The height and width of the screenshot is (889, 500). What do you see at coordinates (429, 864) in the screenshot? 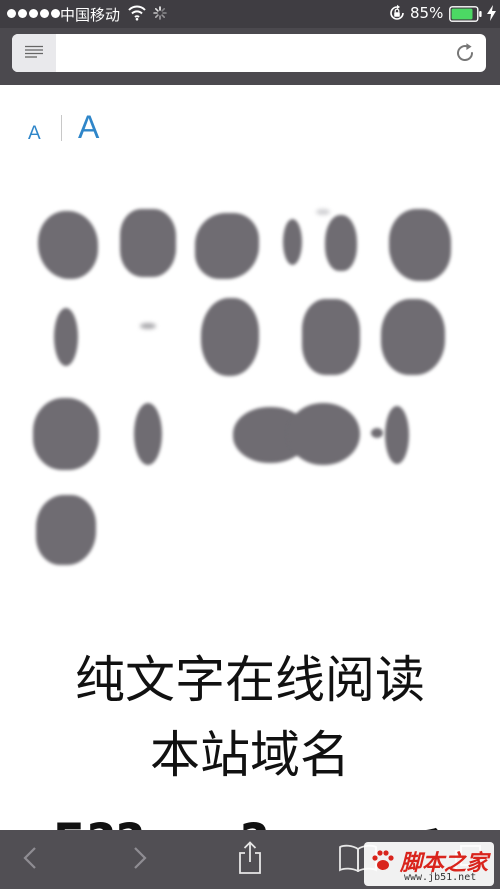
I see `site-watermark: 脚本之家 www.jb51.net` at bounding box center [429, 864].